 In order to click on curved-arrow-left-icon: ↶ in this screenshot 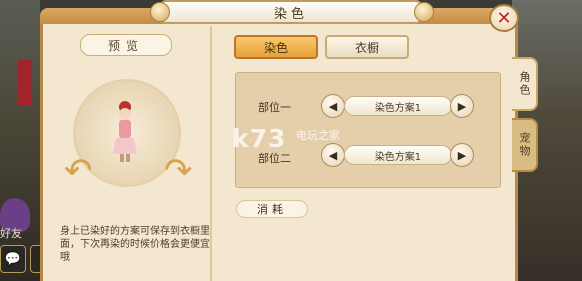, I will do `click(78, 171)`.